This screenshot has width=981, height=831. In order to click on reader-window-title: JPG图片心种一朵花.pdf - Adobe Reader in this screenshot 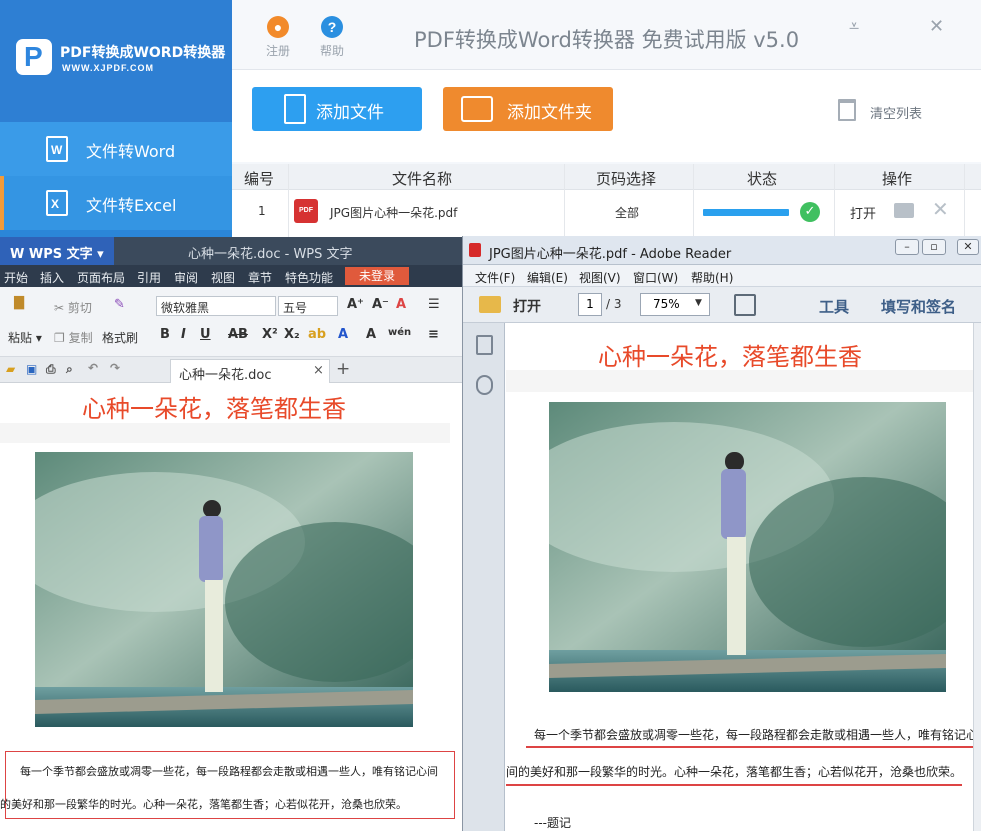, I will do `click(610, 254)`.